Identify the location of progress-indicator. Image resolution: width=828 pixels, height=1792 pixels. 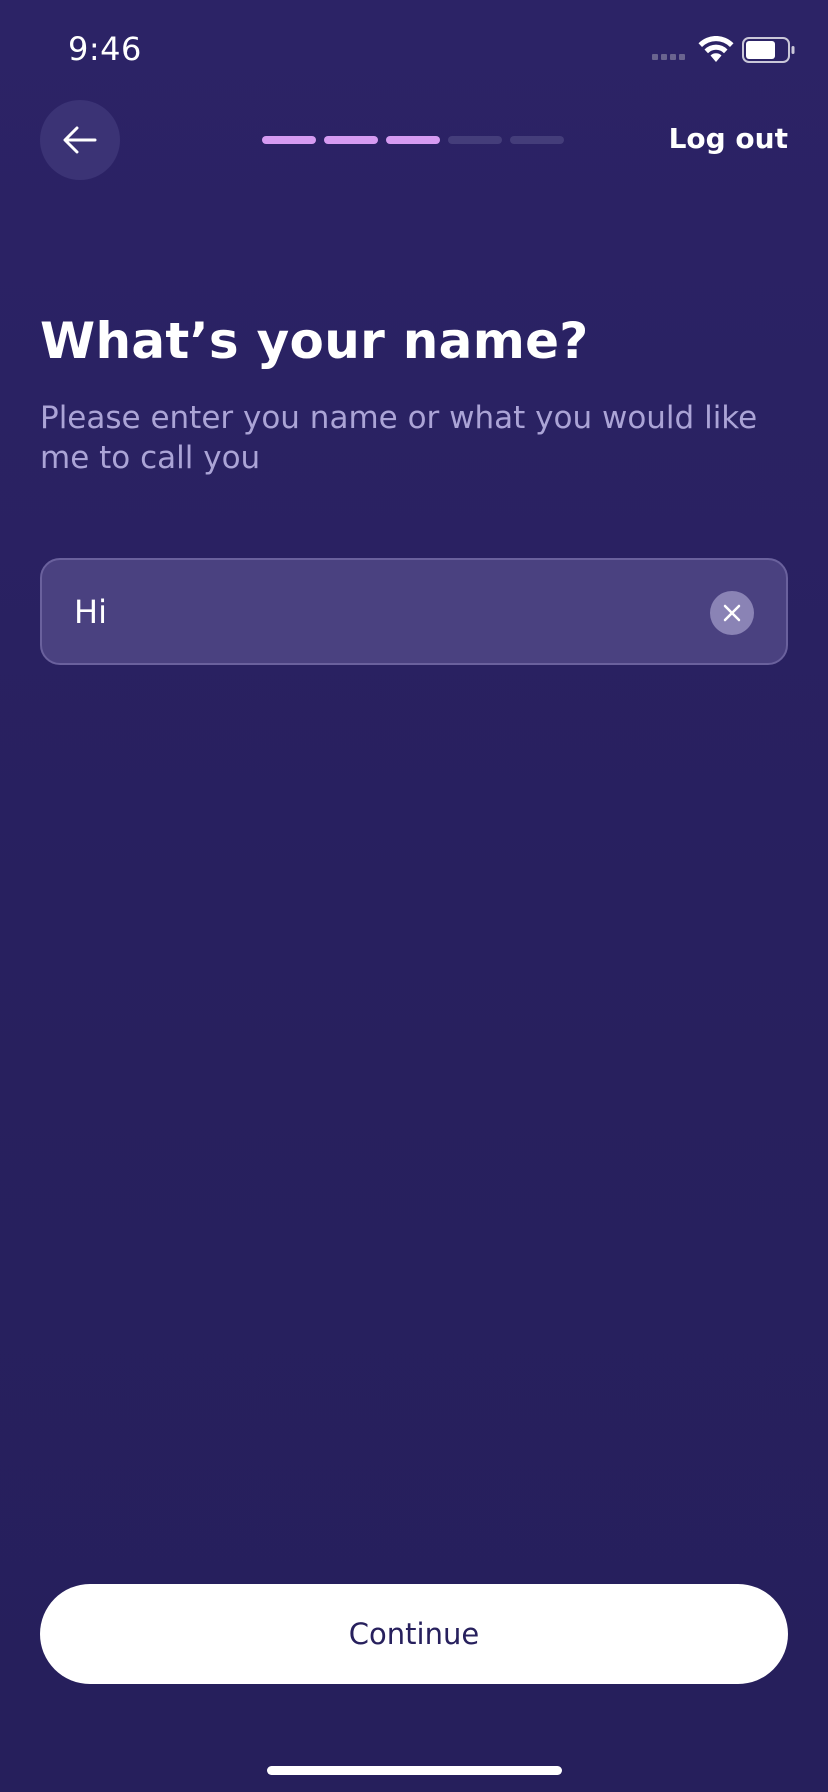
(413, 140).